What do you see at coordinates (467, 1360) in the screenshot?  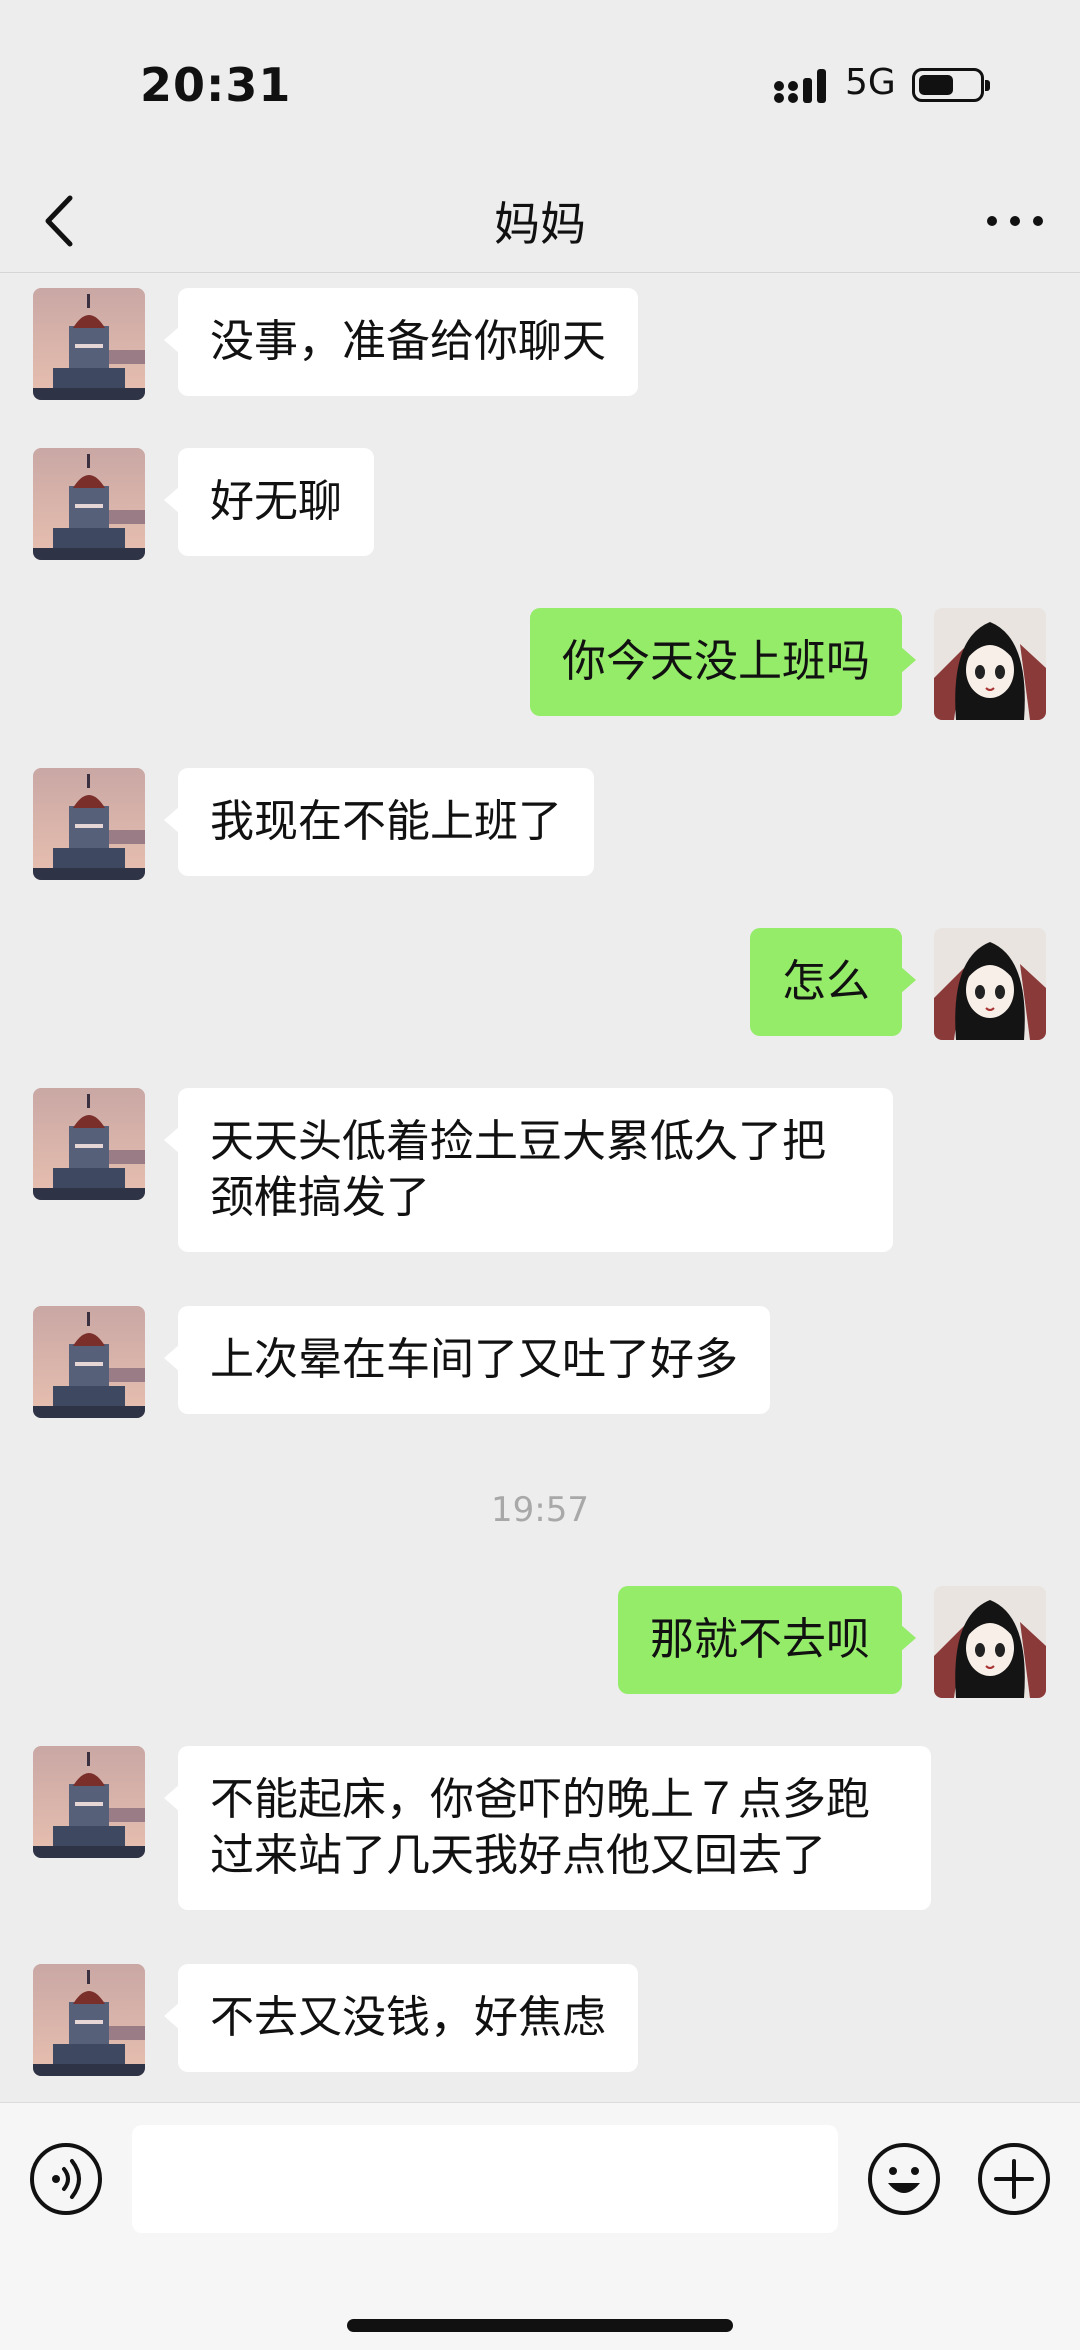 I see `received-message-bubble: 上次晕在车间了又吐了好多` at bounding box center [467, 1360].